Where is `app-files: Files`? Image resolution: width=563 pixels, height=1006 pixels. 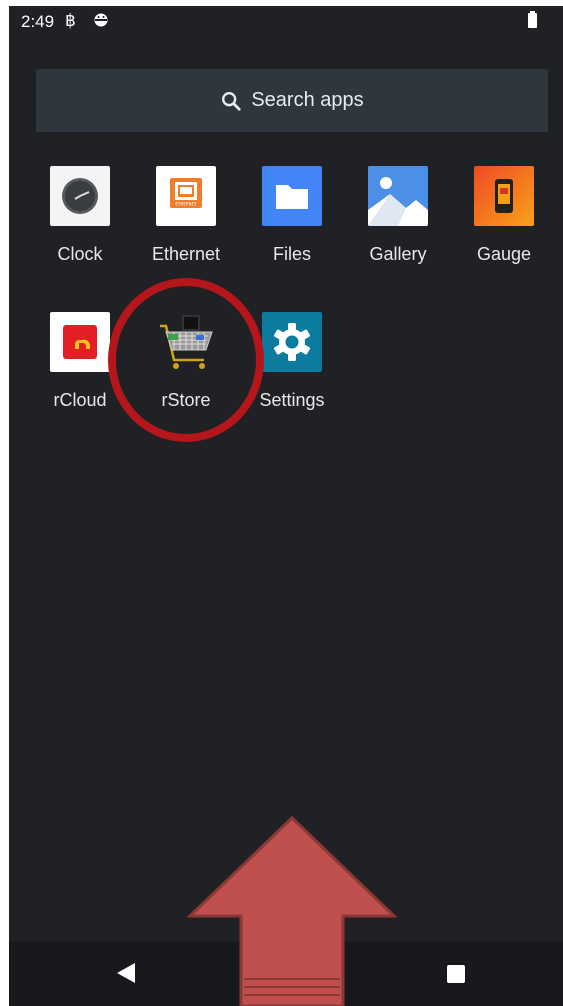 app-files: Files is located at coordinates (292, 221).